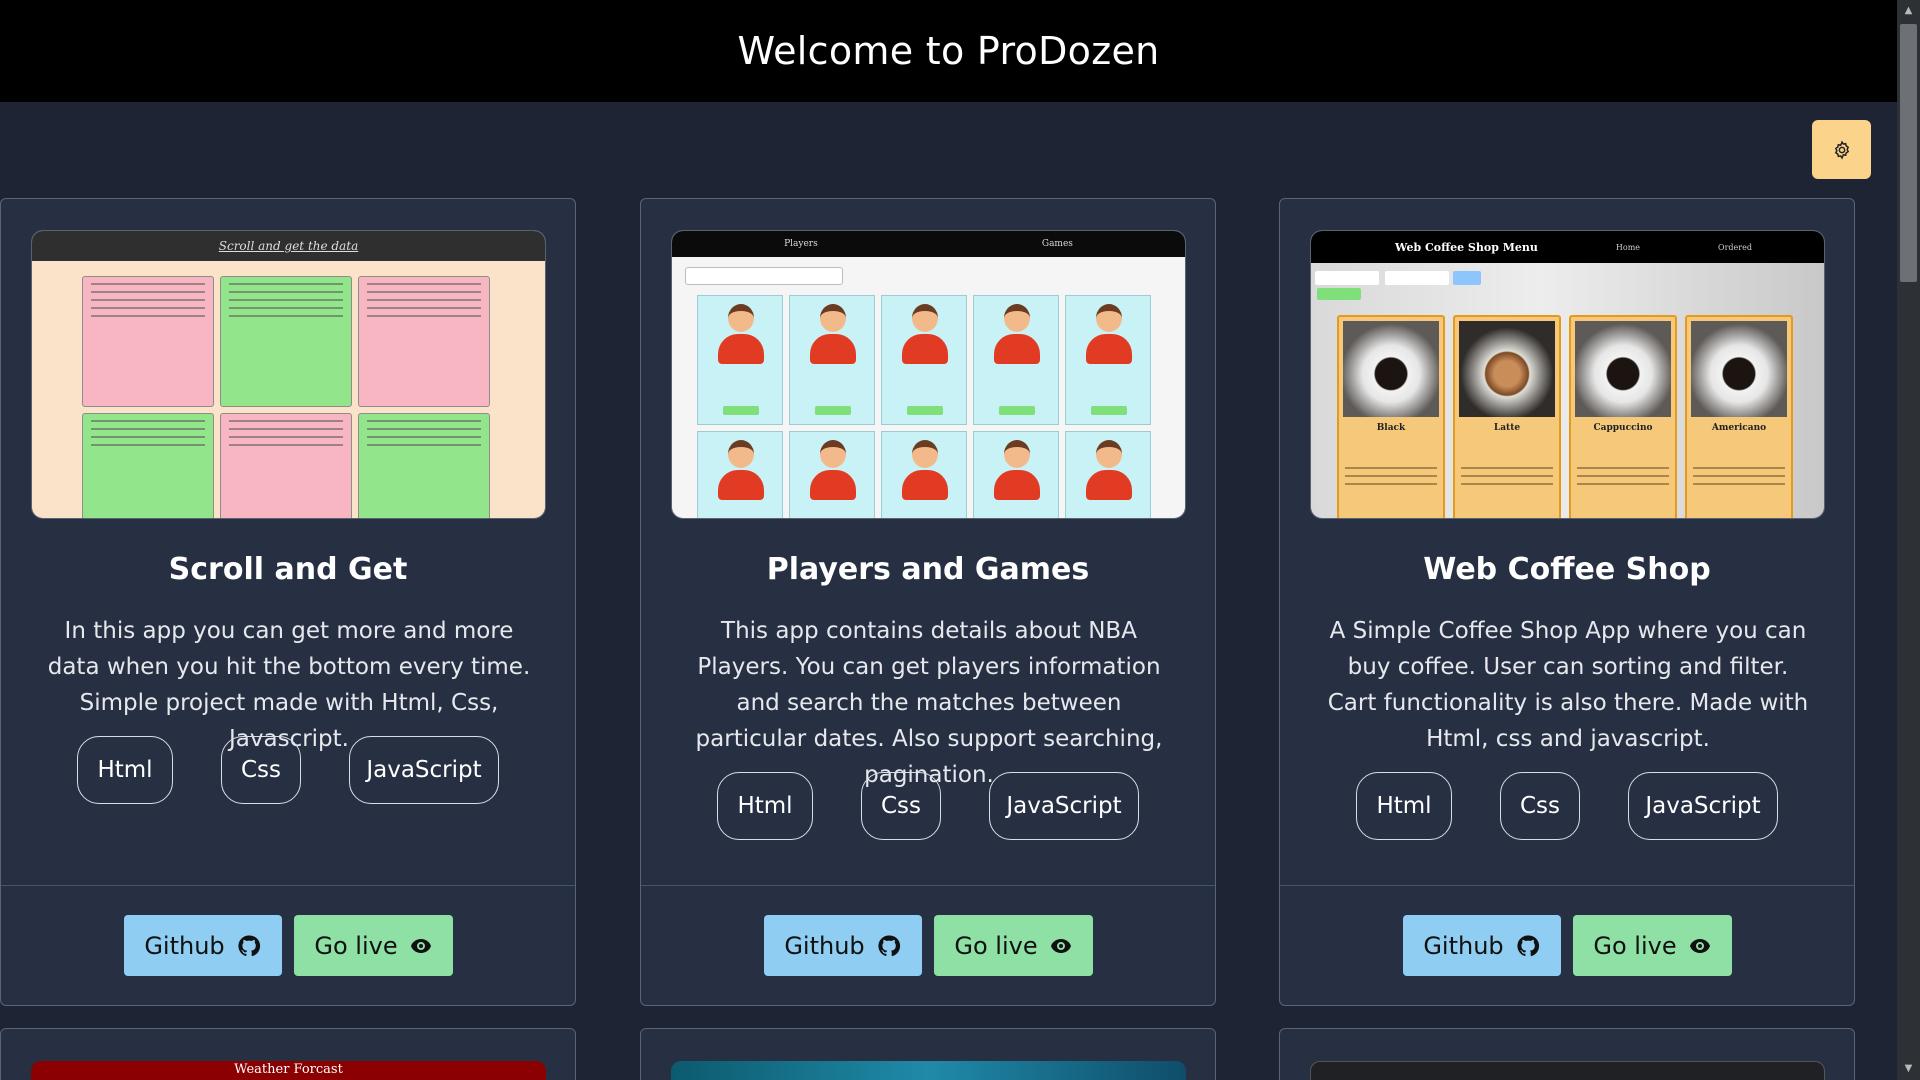  Describe the element at coordinates (1908, 540) in the screenshot. I see `page-scrollbar: ▲ ▼` at that location.